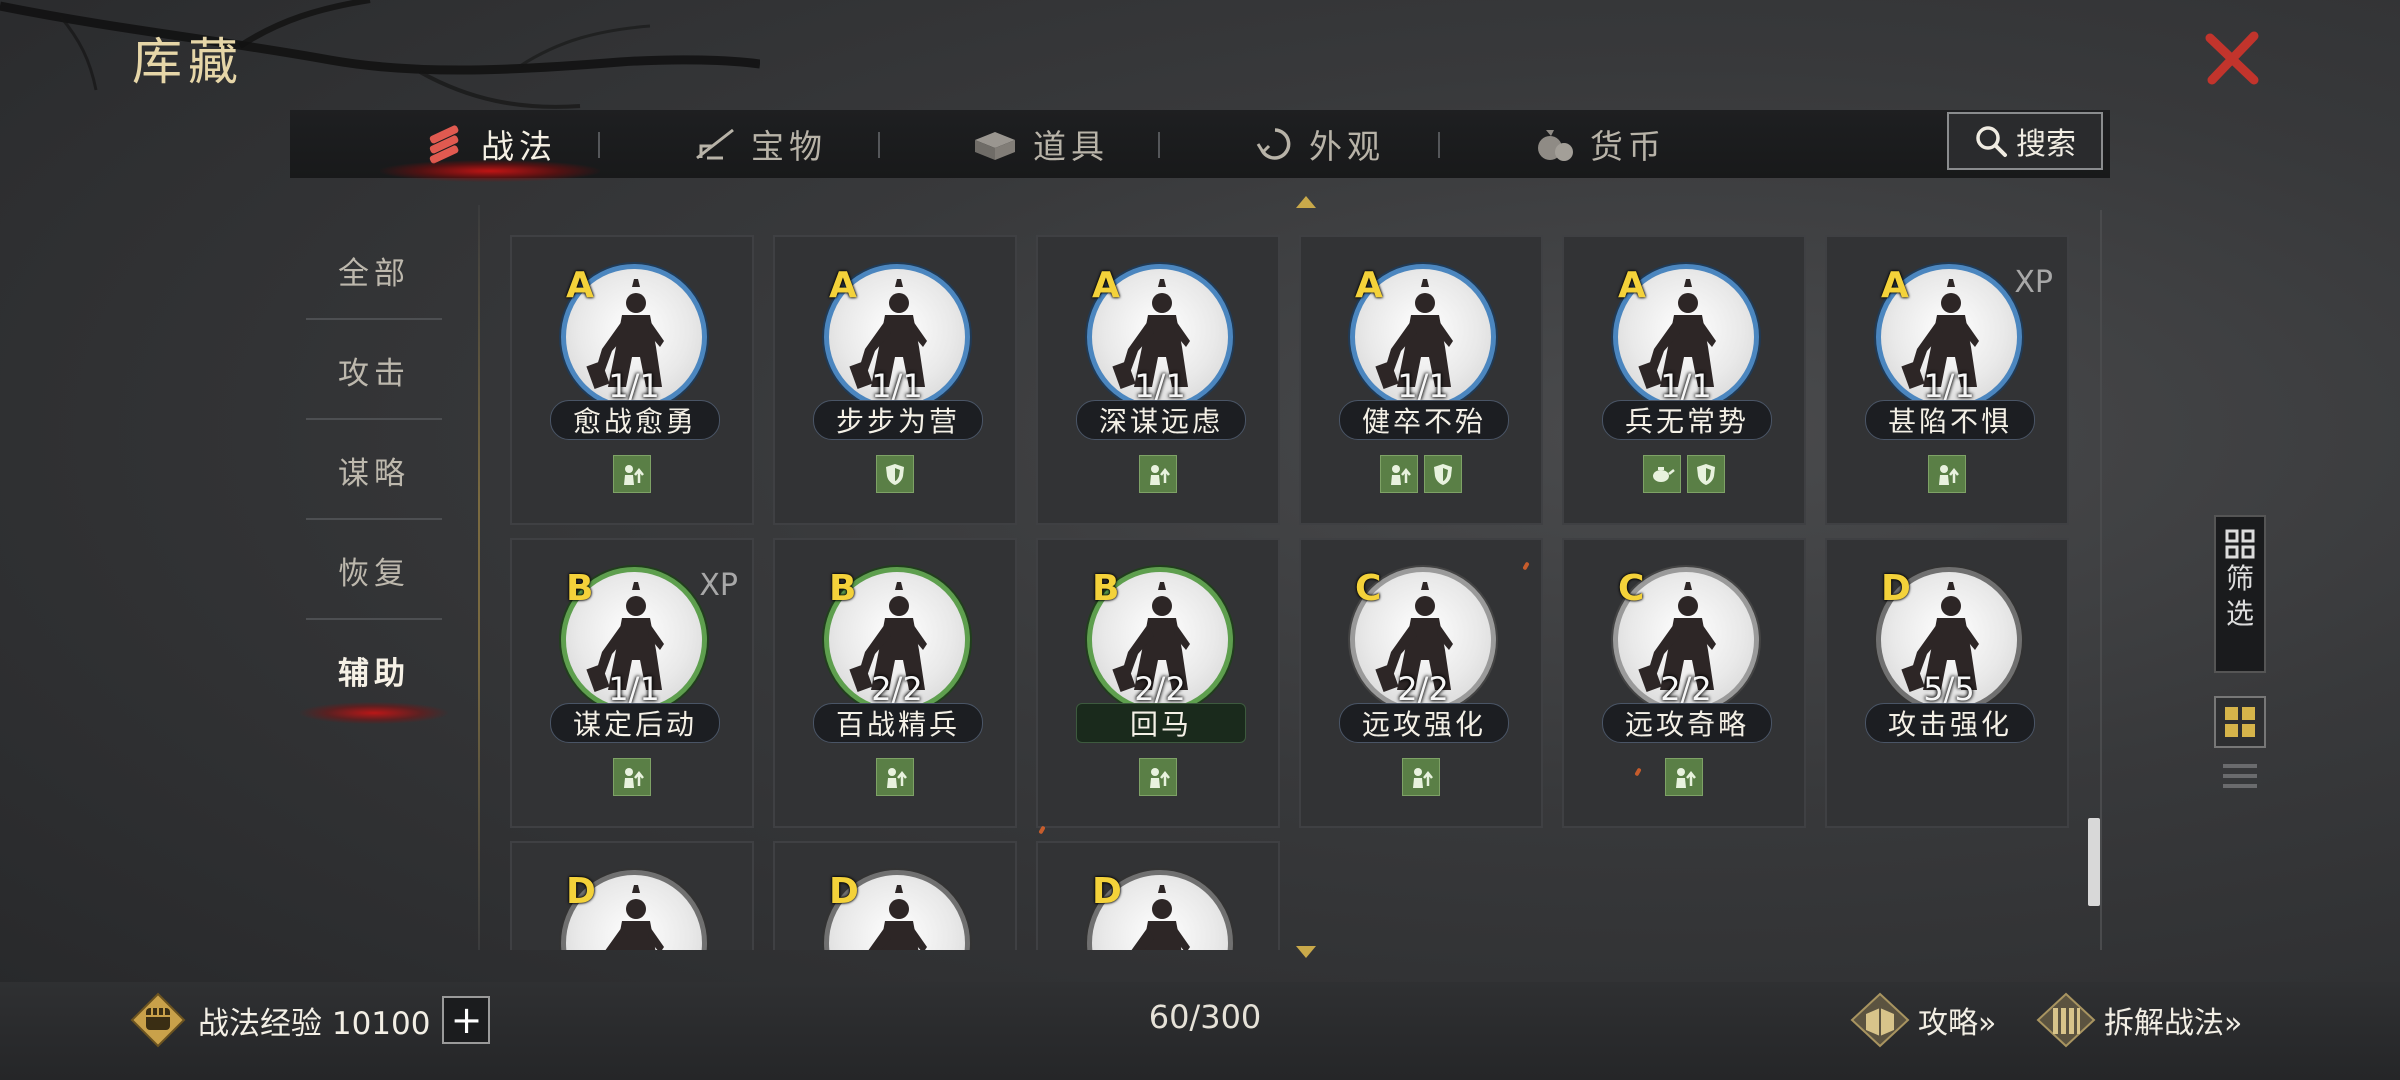 Image resolution: width=2400 pixels, height=1080 pixels. What do you see at coordinates (632, 380) in the screenshot?
I see `tactic-card: A 1/1 愈战愈勇` at bounding box center [632, 380].